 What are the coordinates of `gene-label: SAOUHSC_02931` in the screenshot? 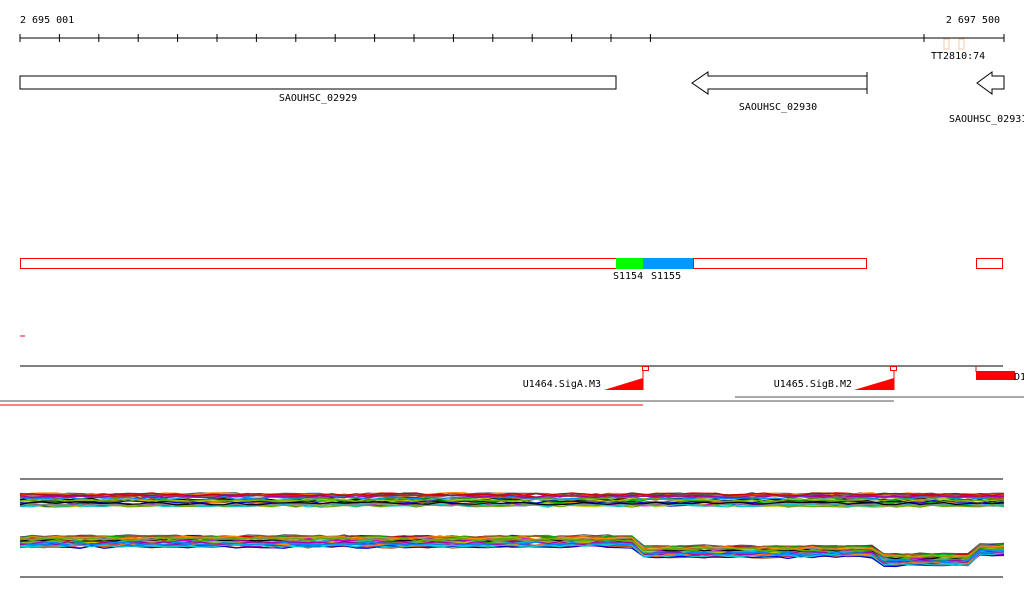 It's located at (986, 119).